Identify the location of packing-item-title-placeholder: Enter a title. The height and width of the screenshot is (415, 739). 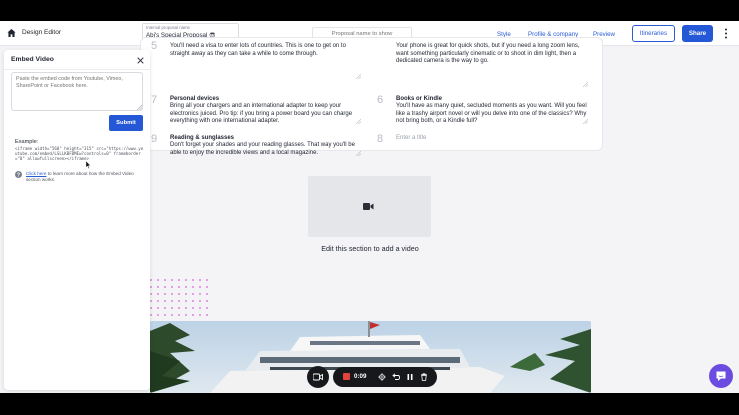
(493, 138).